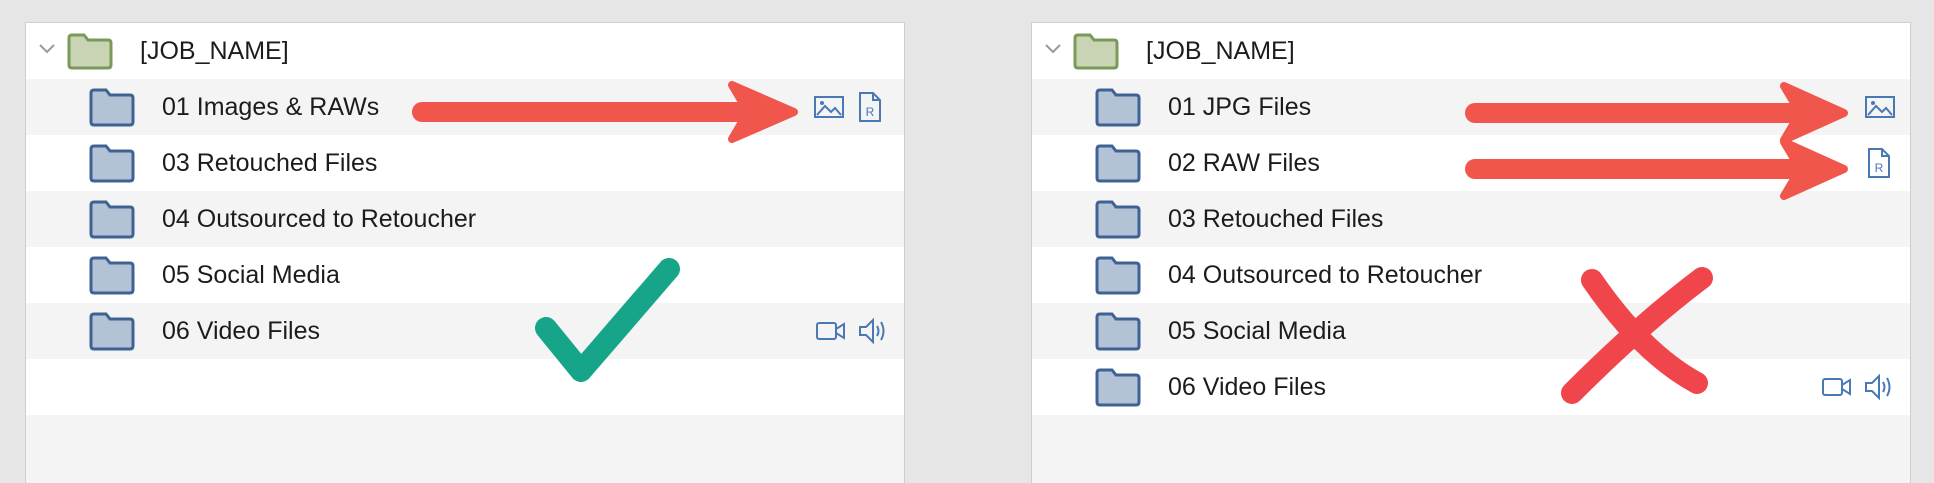 Image resolution: width=1934 pixels, height=483 pixels. Describe the element at coordinates (1240, 107) in the screenshot. I see `folder-label: 01 JPG Files` at that location.